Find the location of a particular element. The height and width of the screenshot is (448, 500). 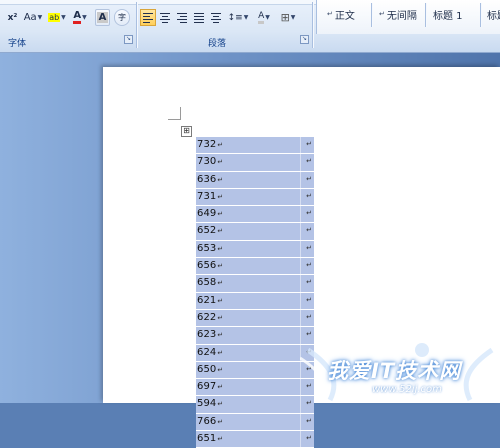

character-shading-icon: A is located at coordinates (102, 17).